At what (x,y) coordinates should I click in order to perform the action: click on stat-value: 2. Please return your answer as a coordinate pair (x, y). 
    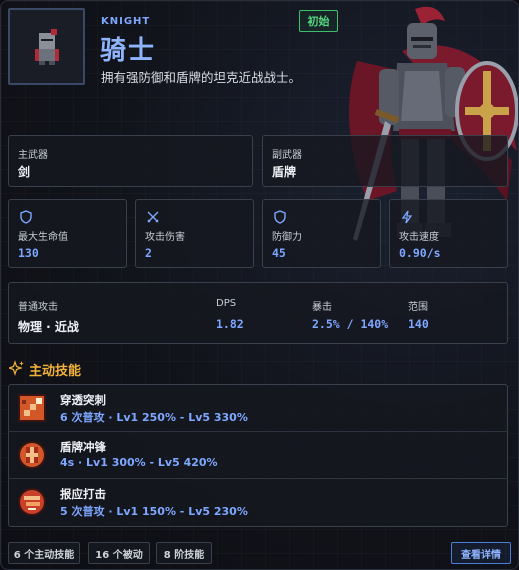
    Looking at the image, I should click on (148, 253).